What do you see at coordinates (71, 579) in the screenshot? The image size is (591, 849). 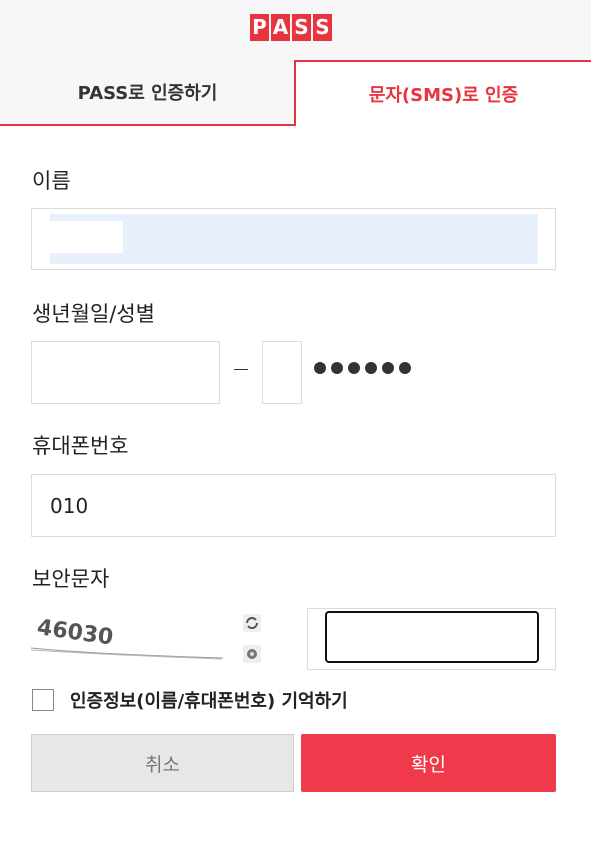 I see `captcha-label: 보안문자` at bounding box center [71, 579].